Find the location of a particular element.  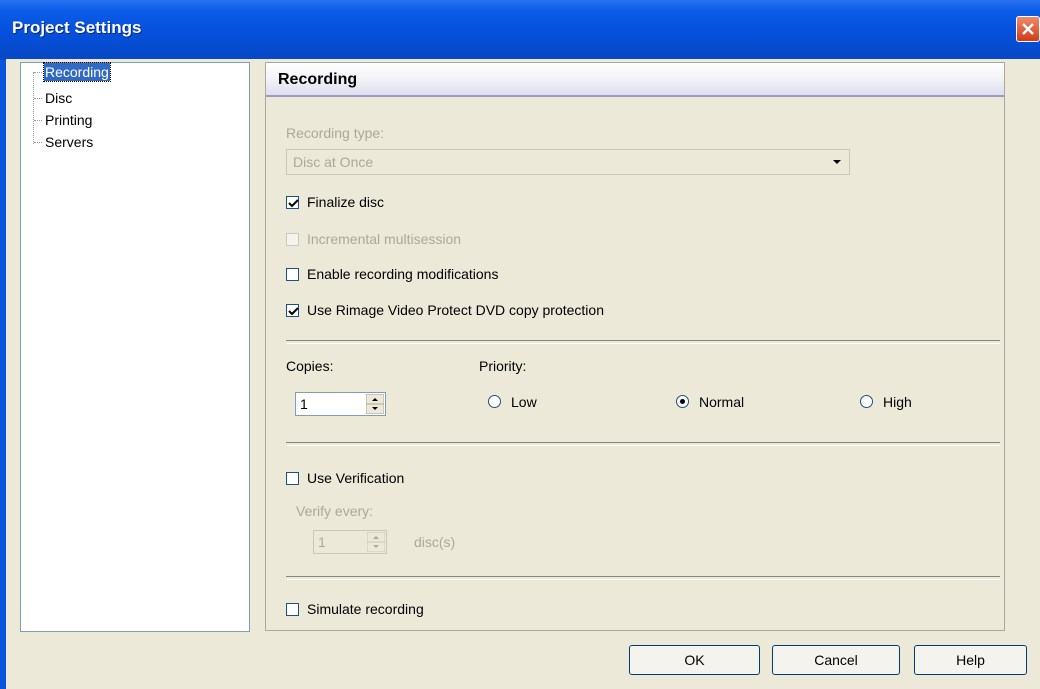

priority-normal-label: Normal is located at coordinates (722, 402).